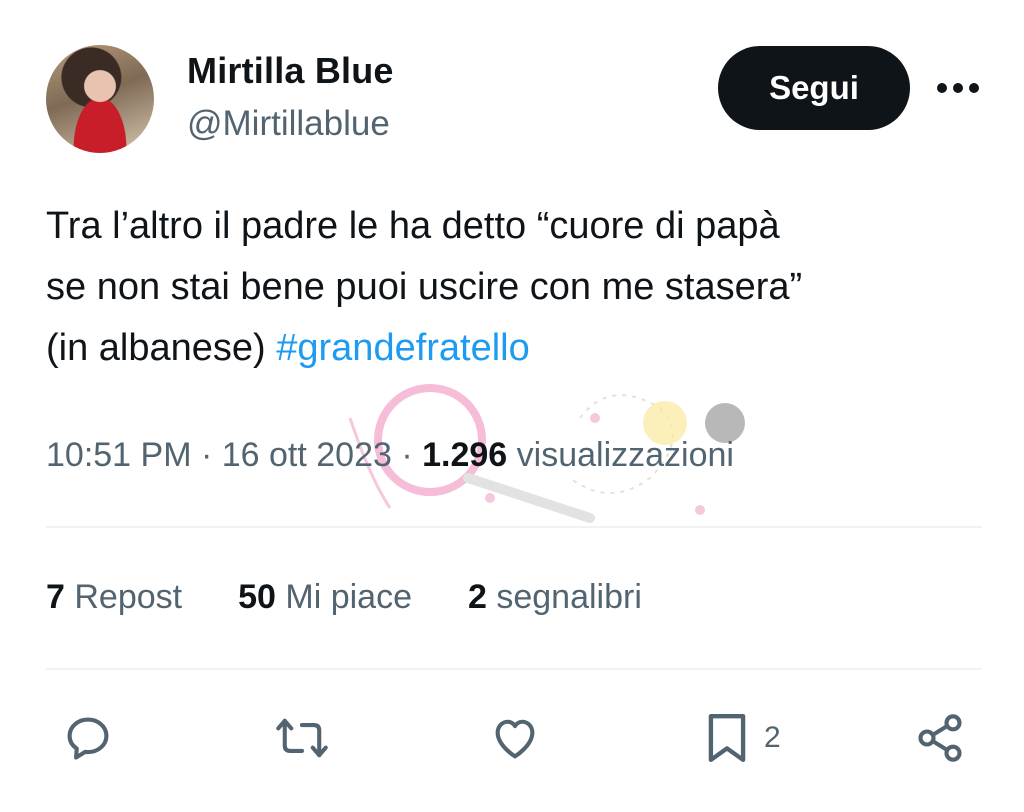 Image resolution: width=1024 pixels, height=812 pixels. I want to click on more-options-button, so click(958, 88).